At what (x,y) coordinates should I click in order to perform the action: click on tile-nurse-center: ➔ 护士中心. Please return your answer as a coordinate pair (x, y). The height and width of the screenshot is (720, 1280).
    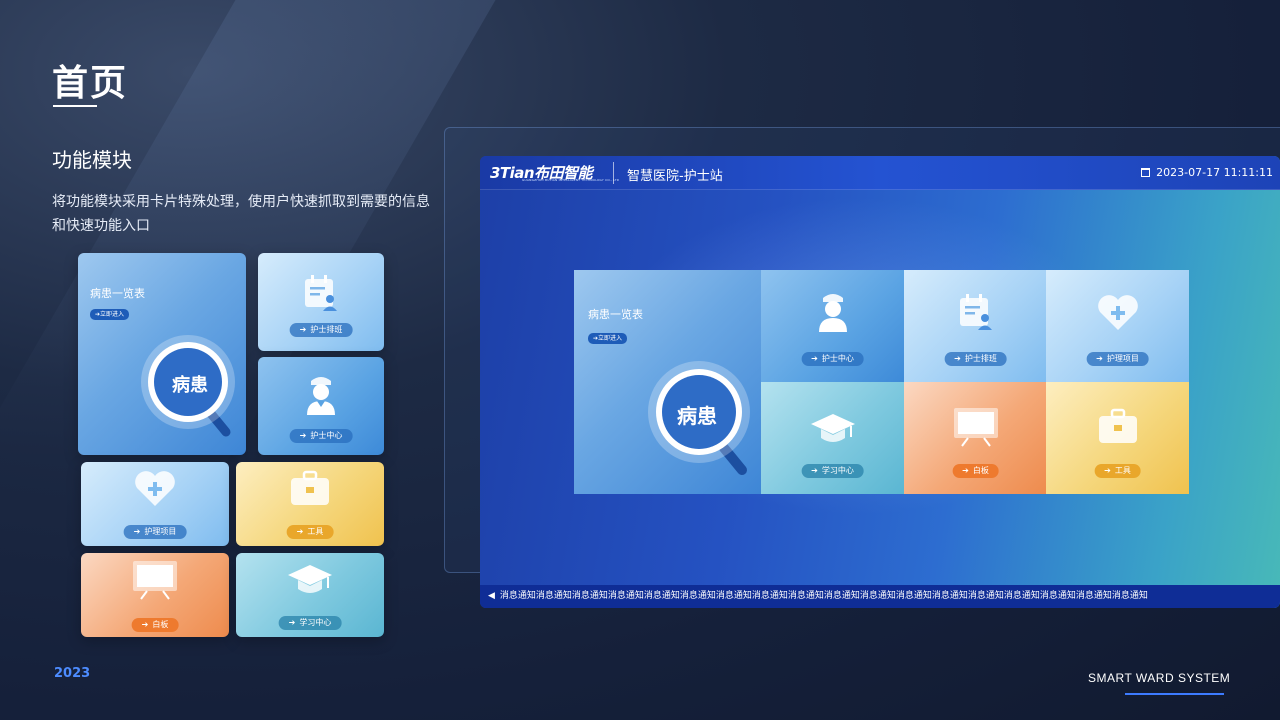
    Looking at the image, I should click on (832, 326).